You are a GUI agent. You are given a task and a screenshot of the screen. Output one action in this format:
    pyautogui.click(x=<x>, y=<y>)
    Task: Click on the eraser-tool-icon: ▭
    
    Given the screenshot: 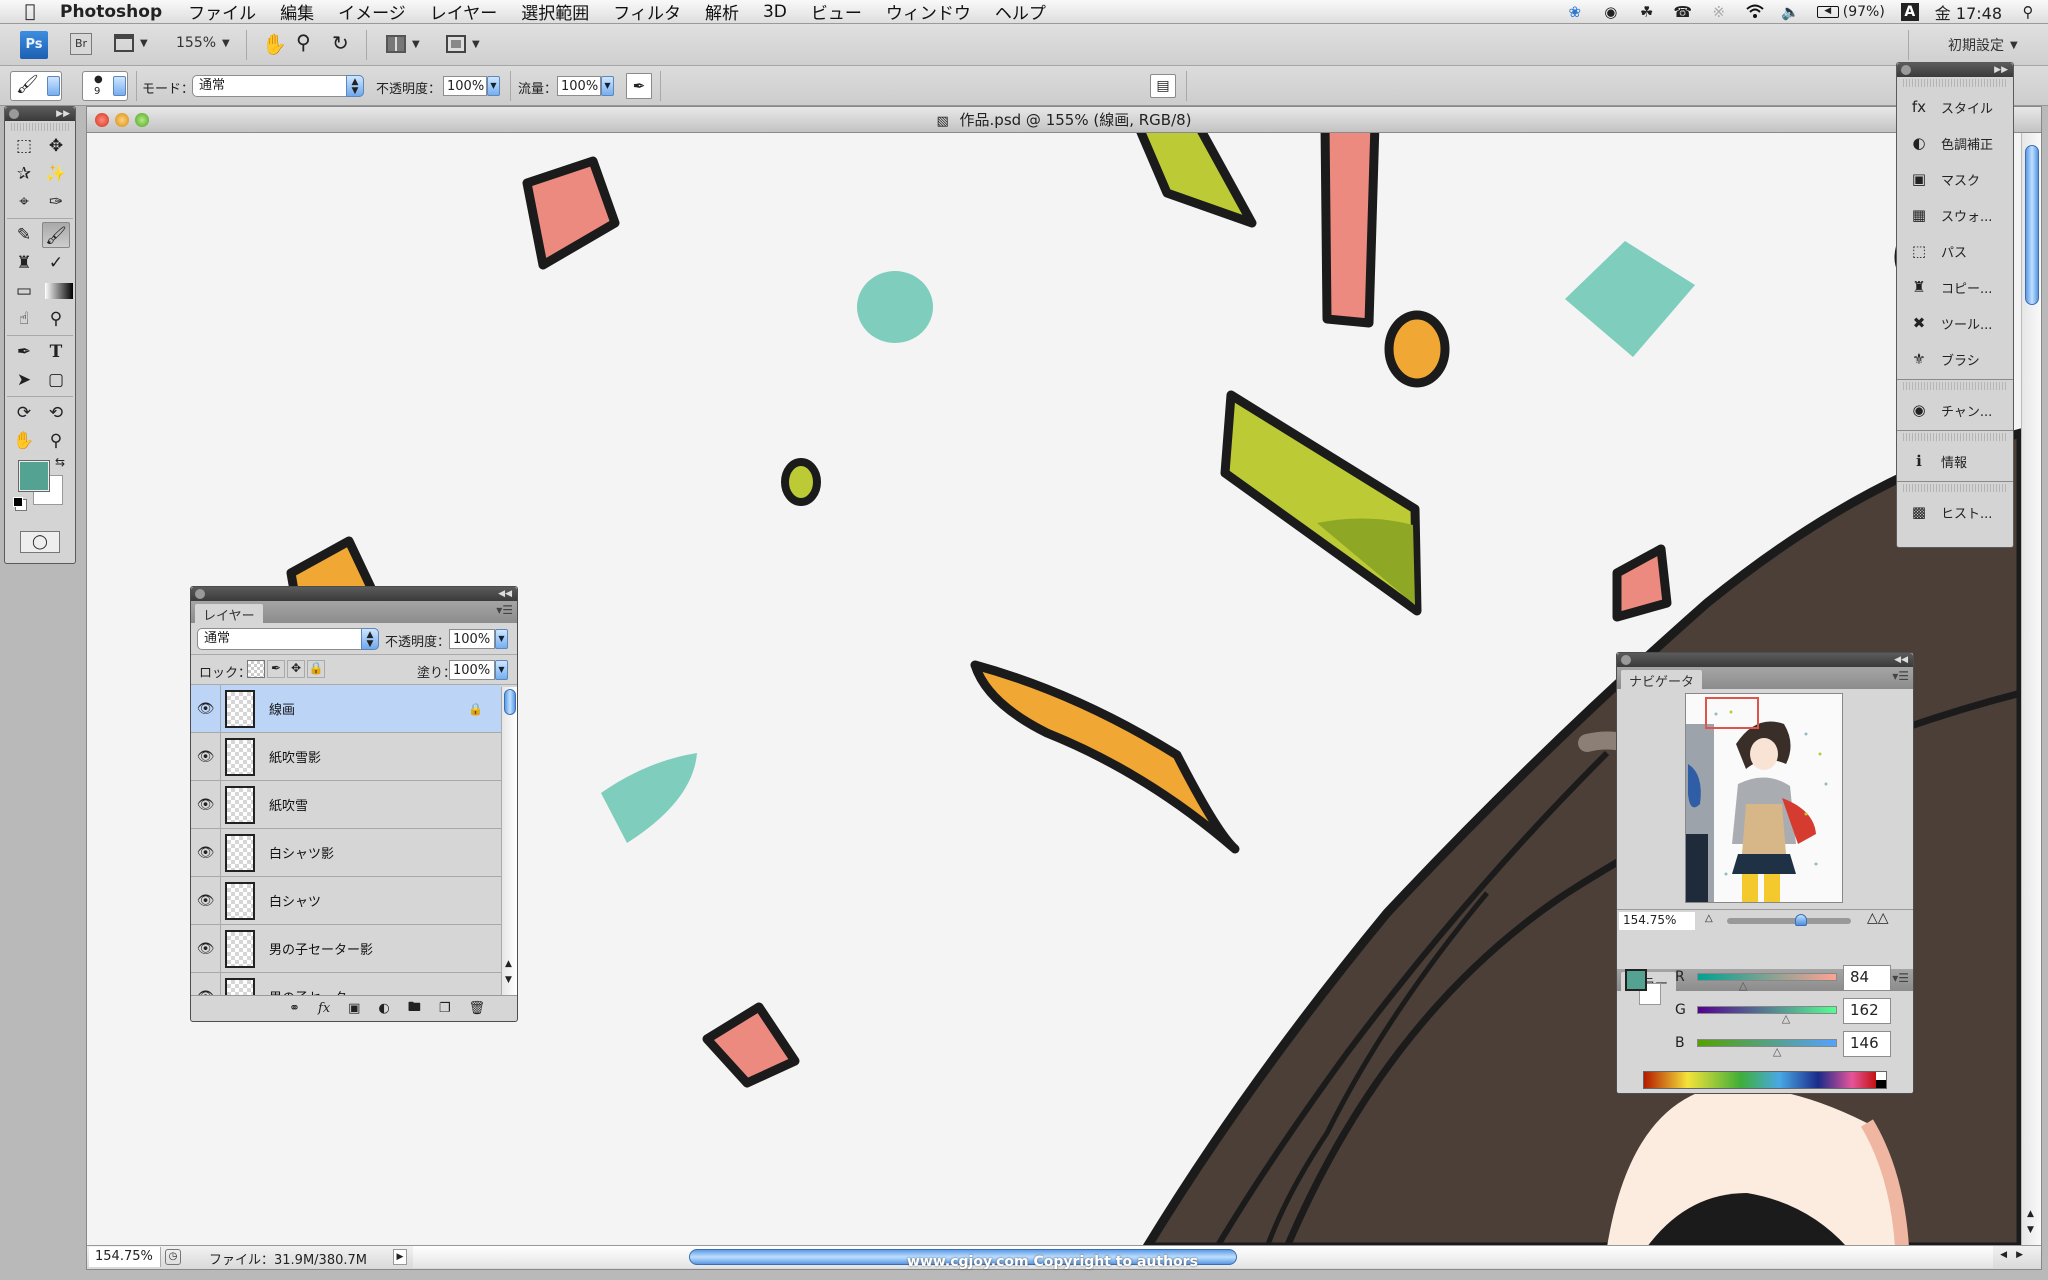 What is the action you would take?
    pyautogui.click(x=24, y=291)
    